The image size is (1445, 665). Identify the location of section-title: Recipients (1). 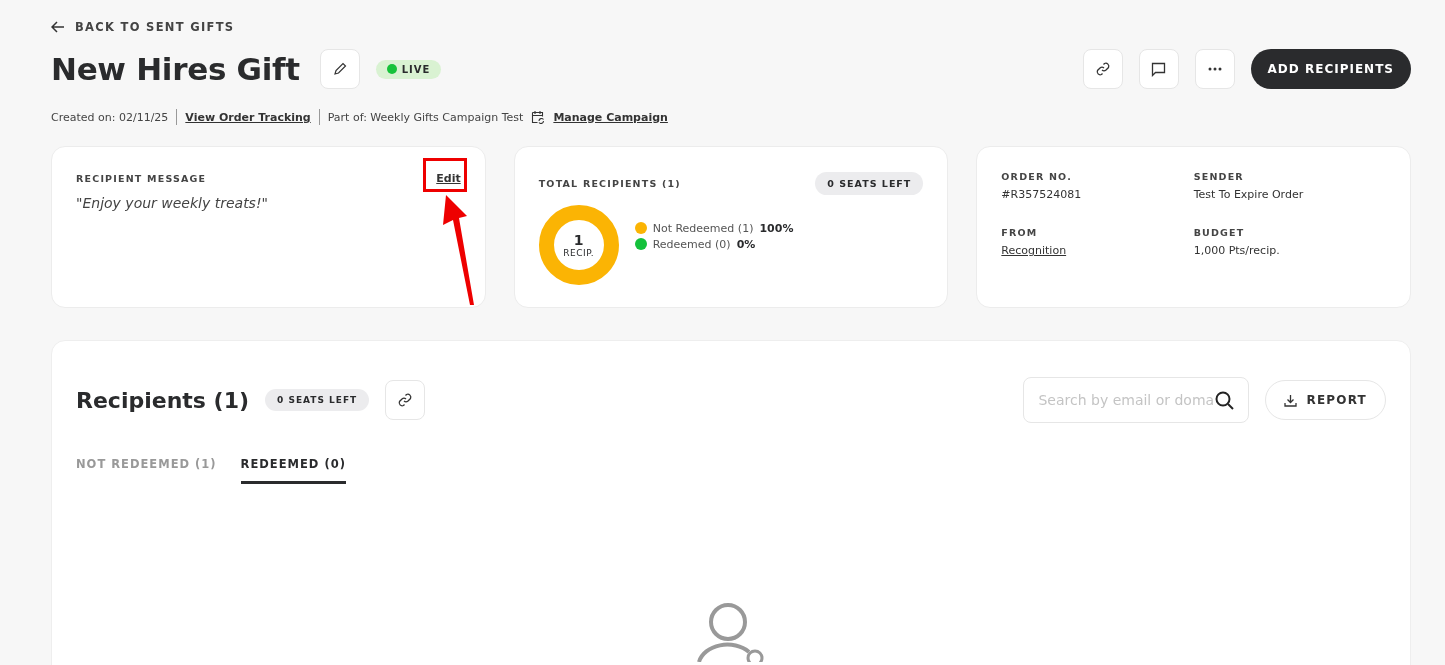
(162, 400).